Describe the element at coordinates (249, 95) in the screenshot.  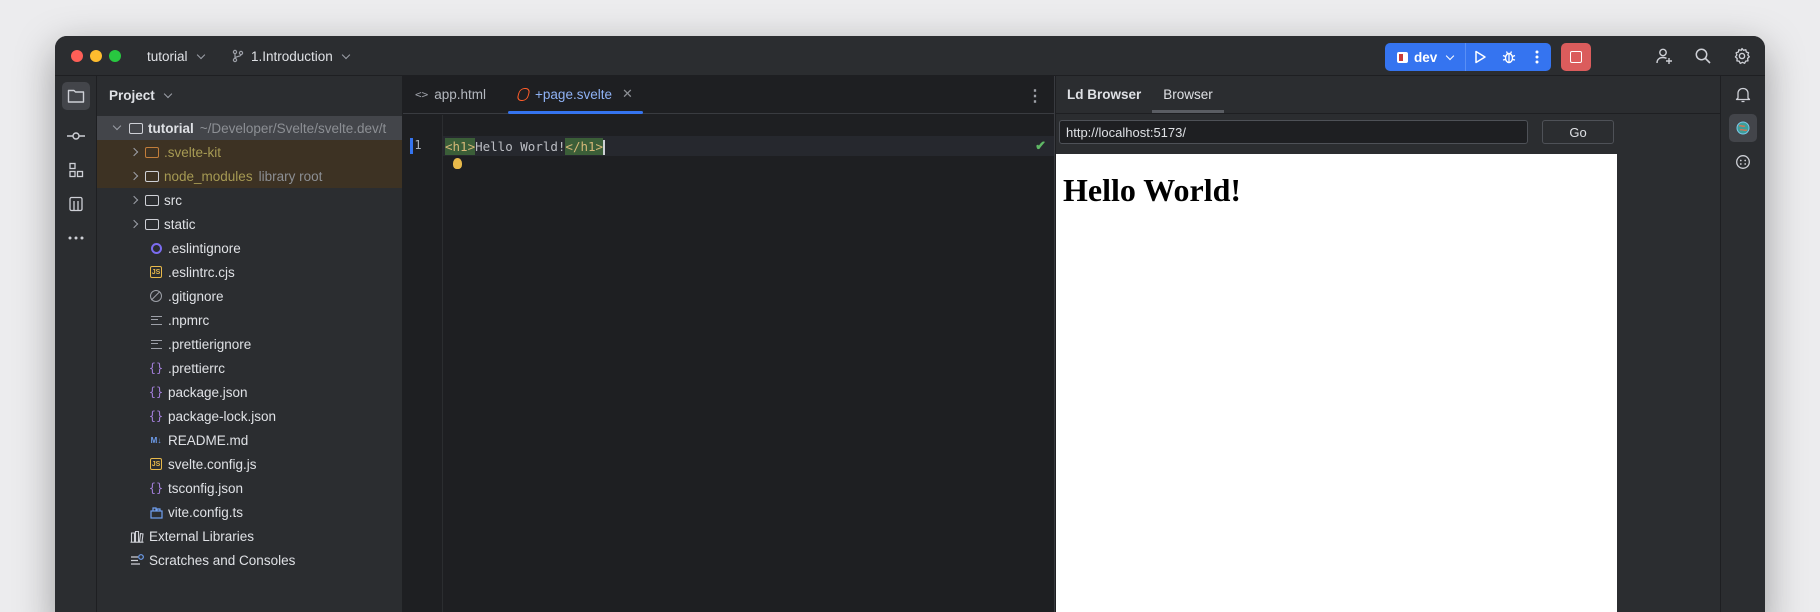
I see `project-panel-header: Project` at that location.